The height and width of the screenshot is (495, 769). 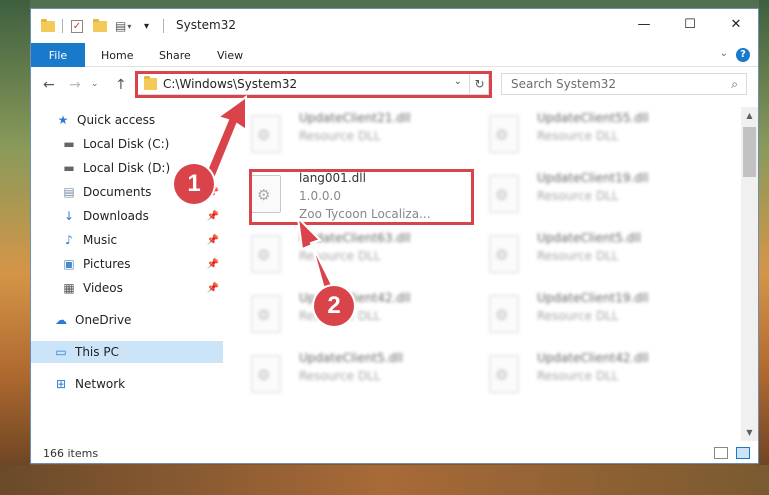 What do you see at coordinates (317, 256) in the screenshot?
I see `arrow-to-file` at bounding box center [317, 256].